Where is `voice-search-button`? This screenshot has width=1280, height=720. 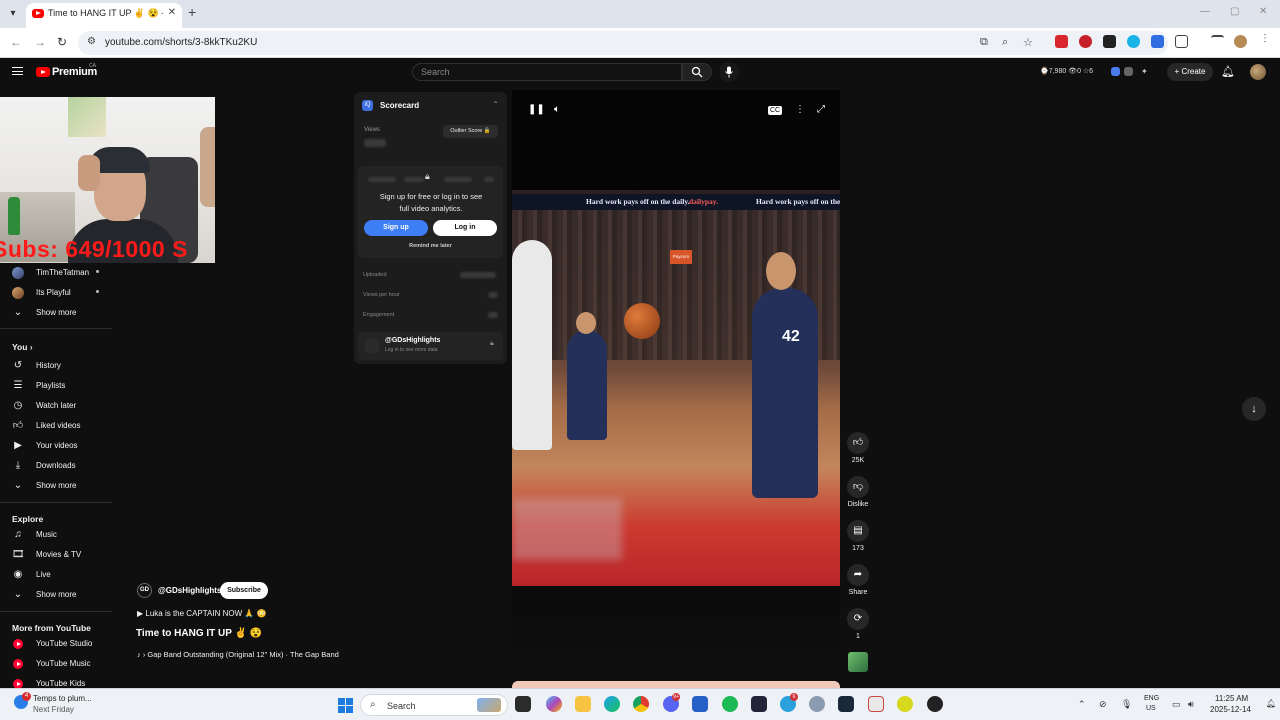
voice-search-button is located at coordinates (729, 72).